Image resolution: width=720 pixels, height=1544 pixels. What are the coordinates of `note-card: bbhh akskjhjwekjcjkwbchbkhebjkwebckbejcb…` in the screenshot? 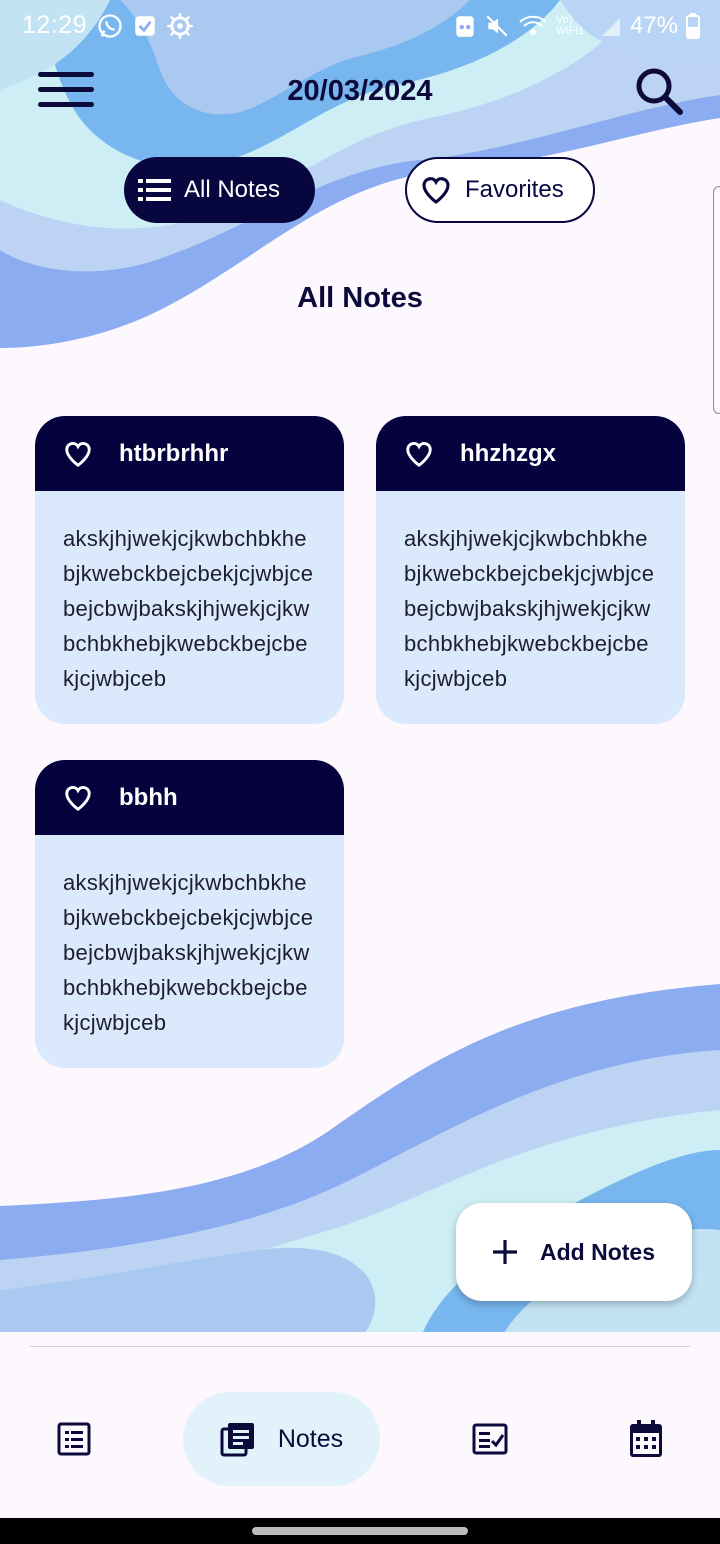 It's located at (189, 914).